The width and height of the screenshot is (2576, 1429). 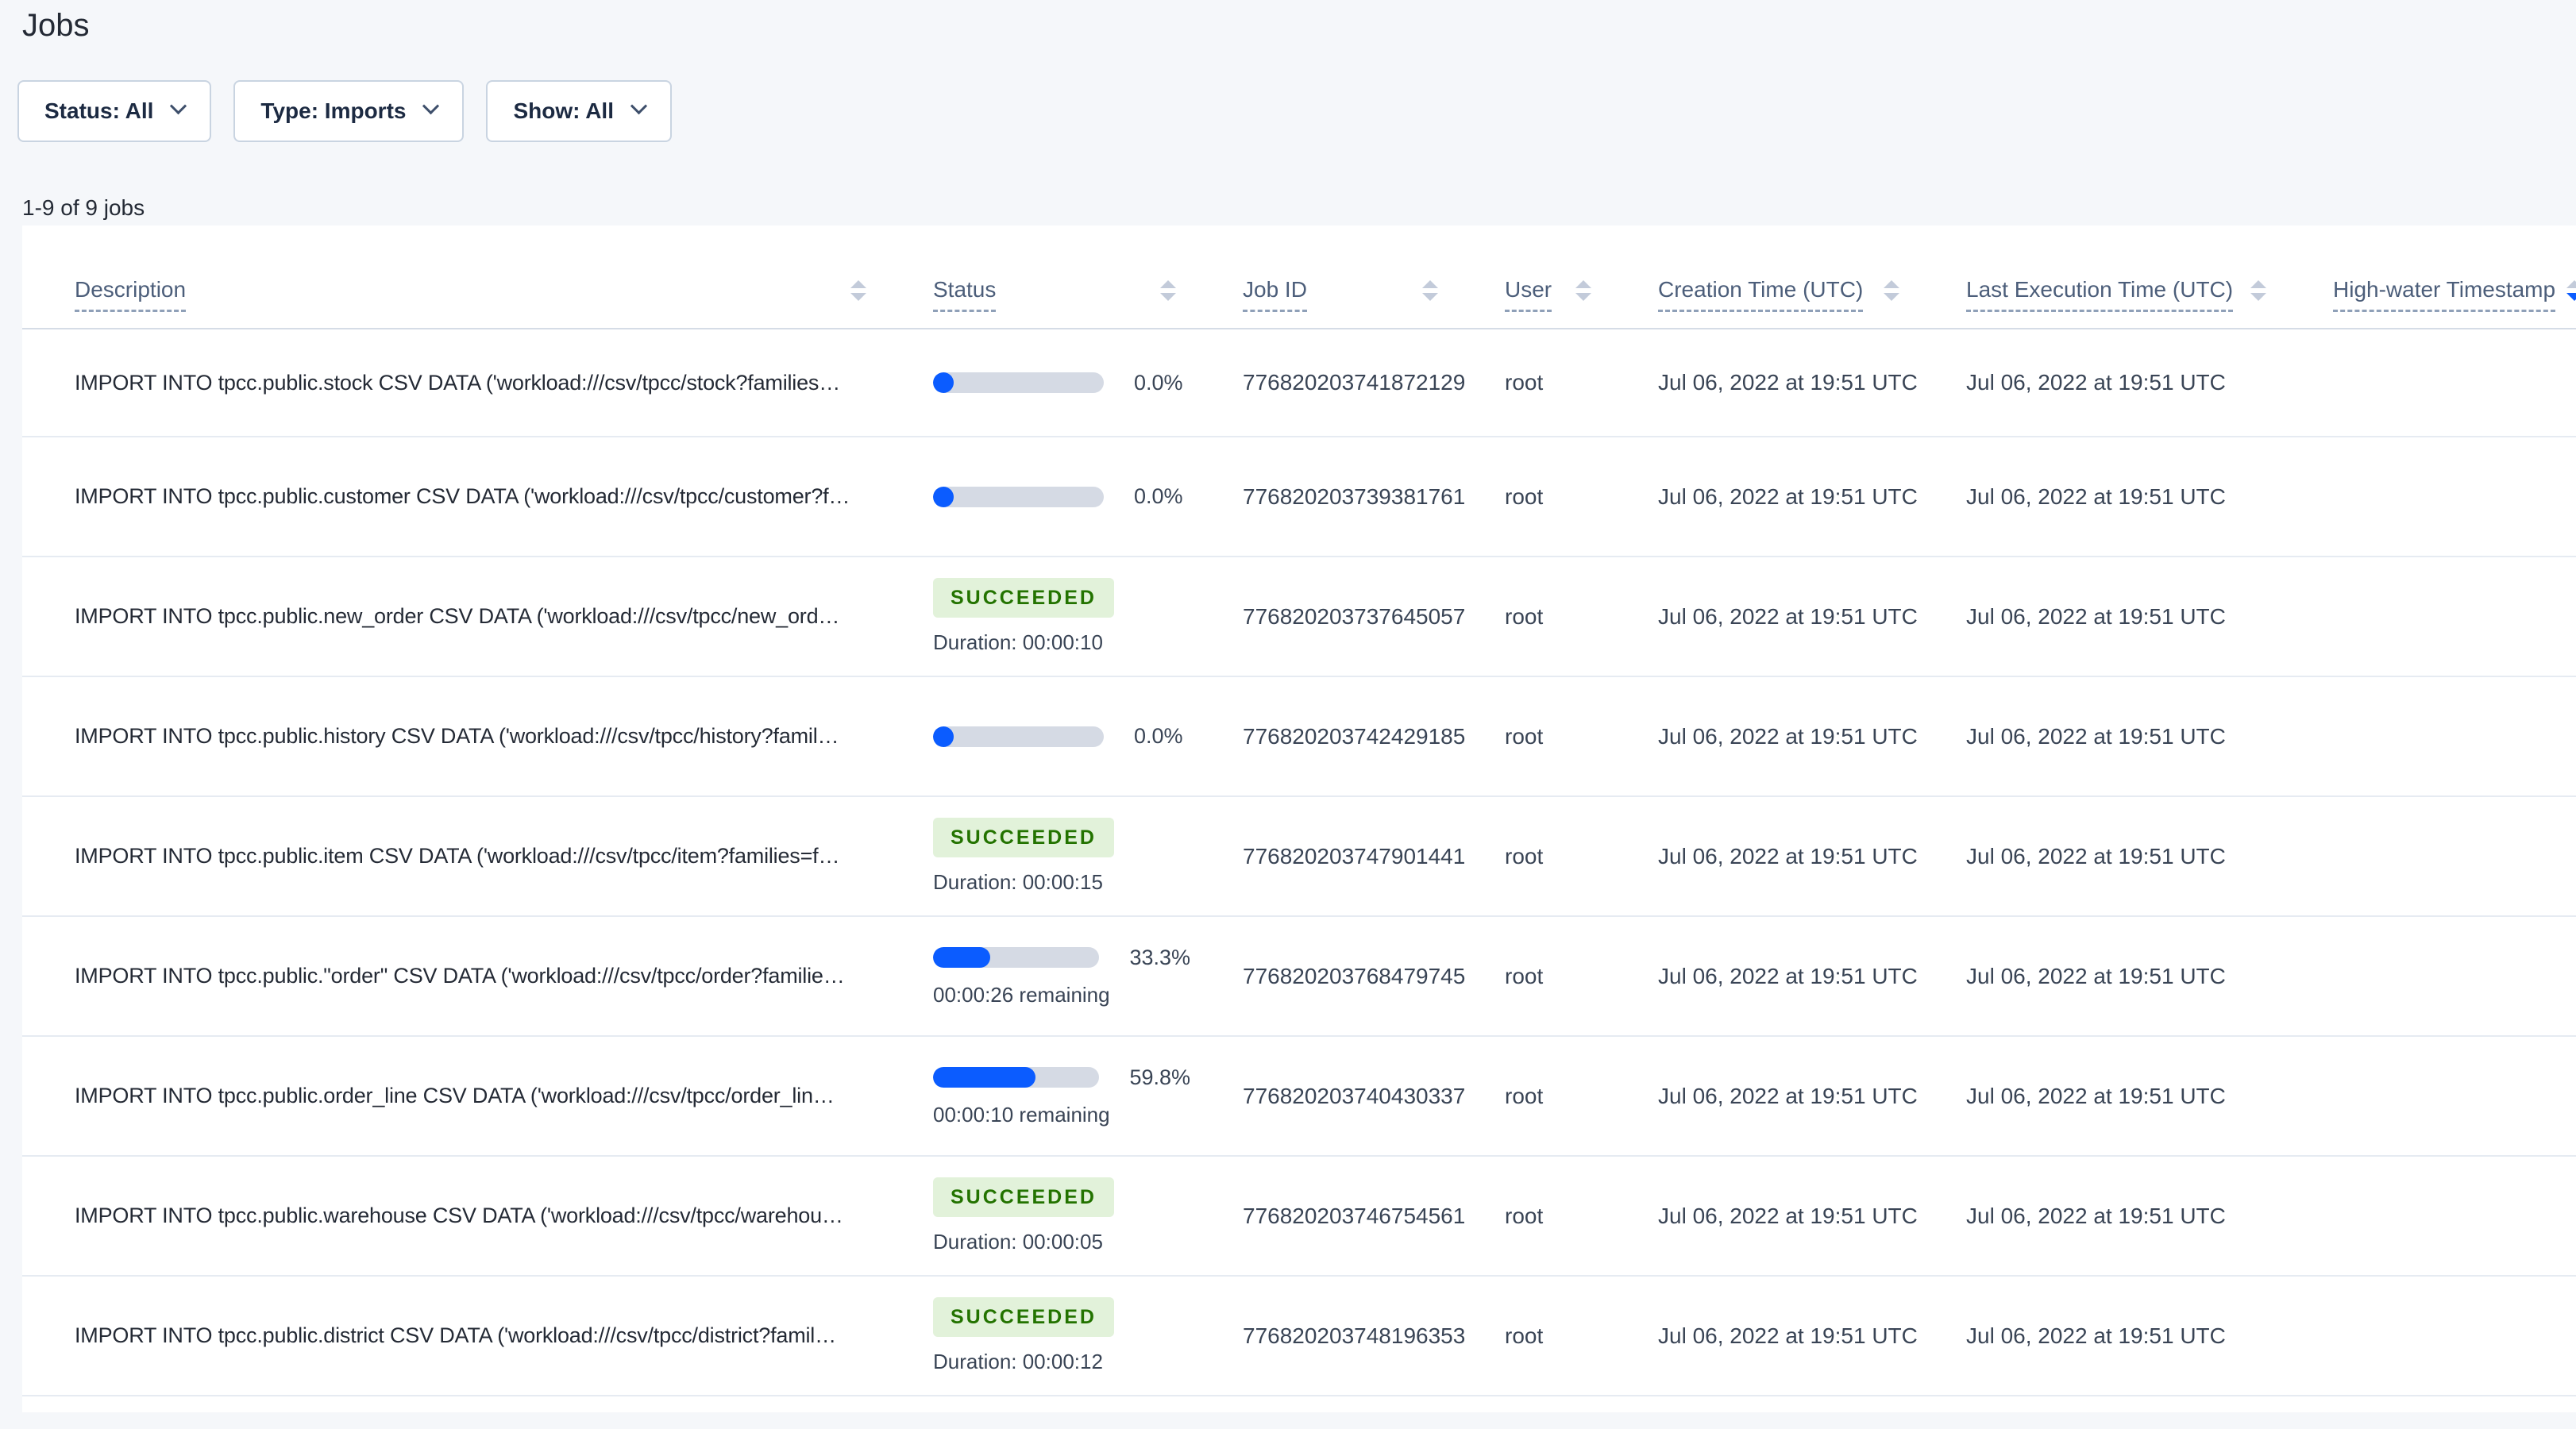 What do you see at coordinates (1321, 302) in the screenshot?
I see `column-header-job-id: Job ID` at bounding box center [1321, 302].